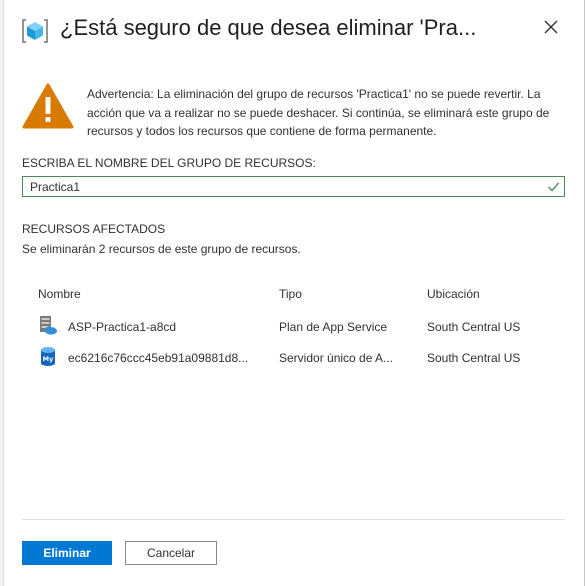 The width and height of the screenshot is (585, 586). What do you see at coordinates (171, 553) in the screenshot?
I see `cancel-button: Cancelar` at bounding box center [171, 553].